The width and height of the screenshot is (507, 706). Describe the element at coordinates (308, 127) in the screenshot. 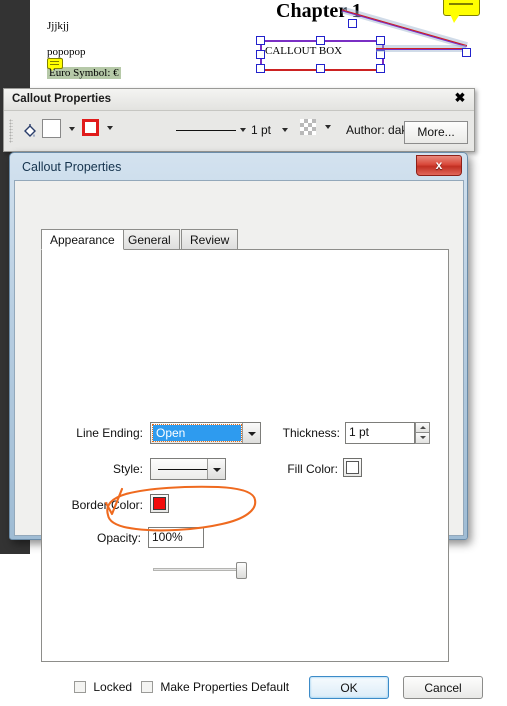

I see `transparency-checker-icon` at that location.